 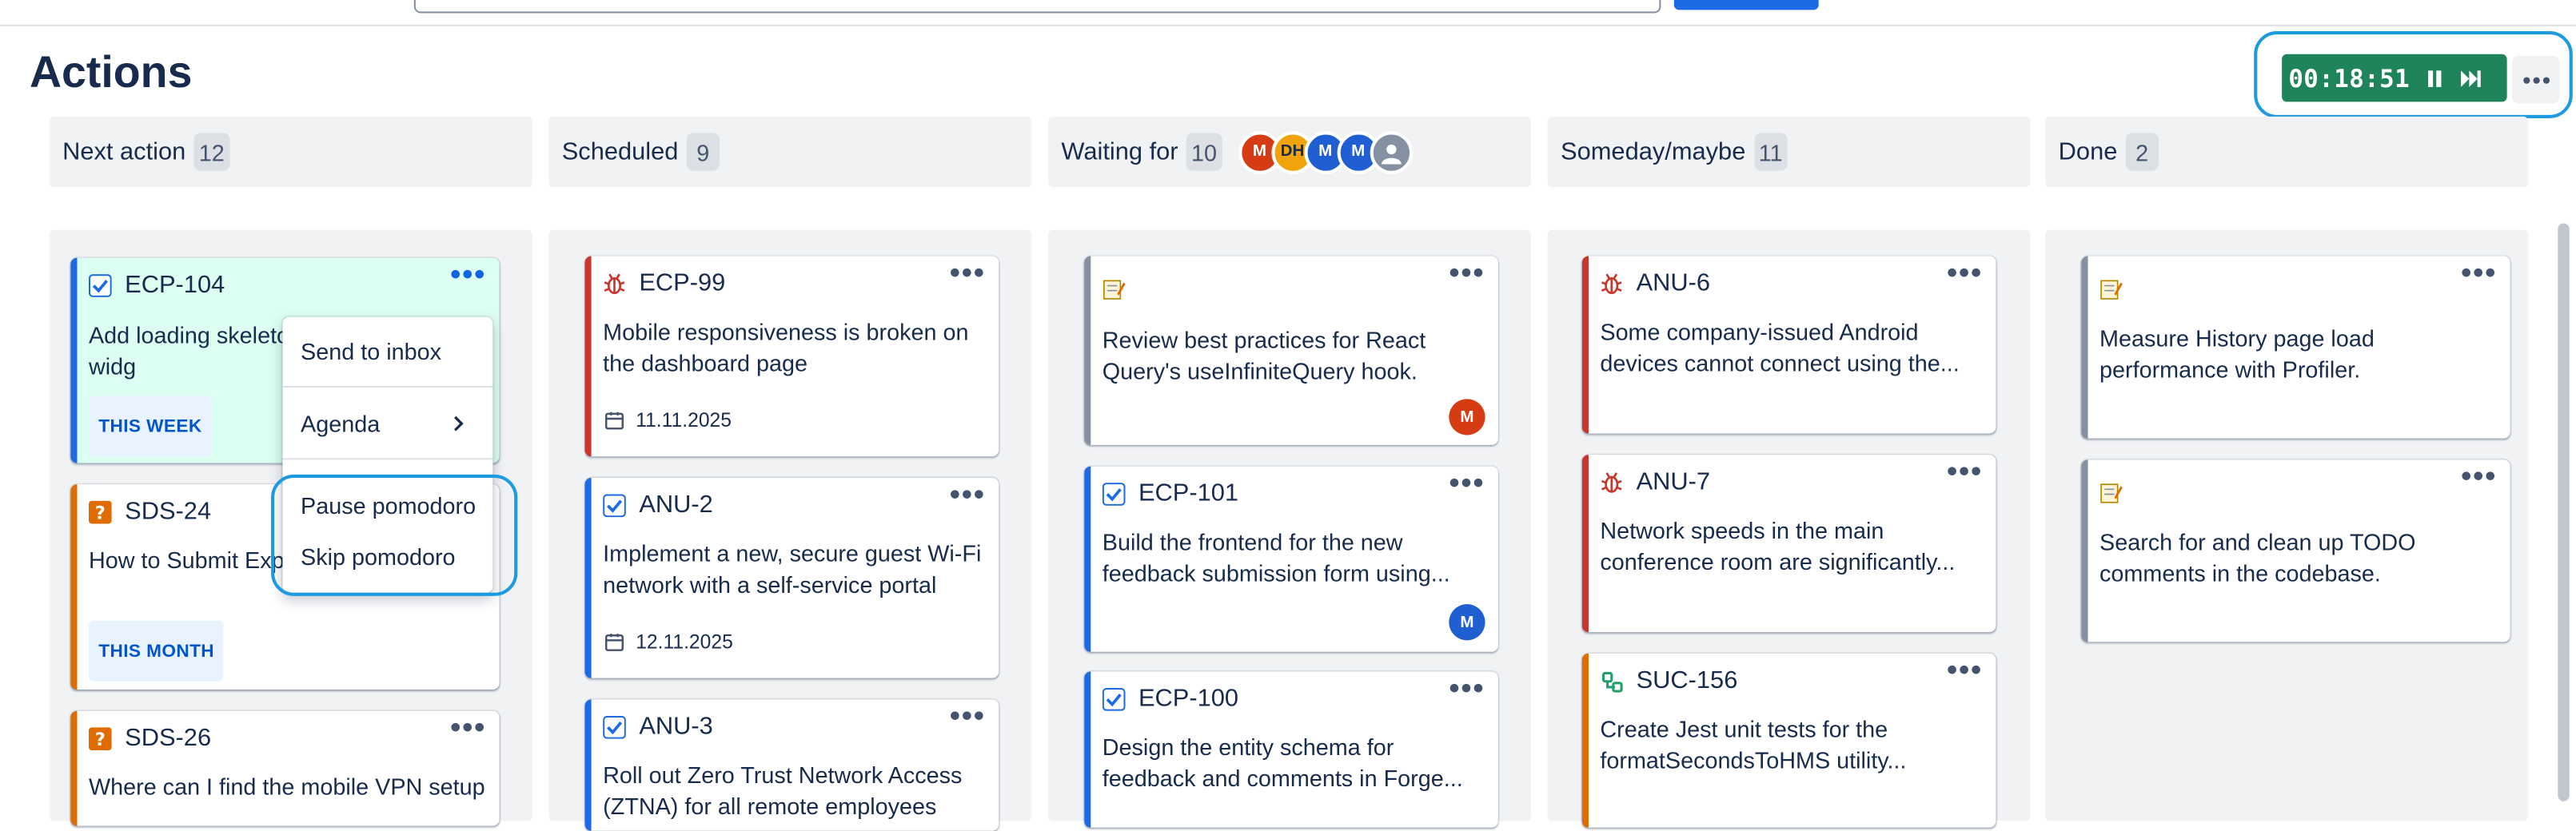 I want to click on card-key: ANU-6, so click(x=1674, y=283).